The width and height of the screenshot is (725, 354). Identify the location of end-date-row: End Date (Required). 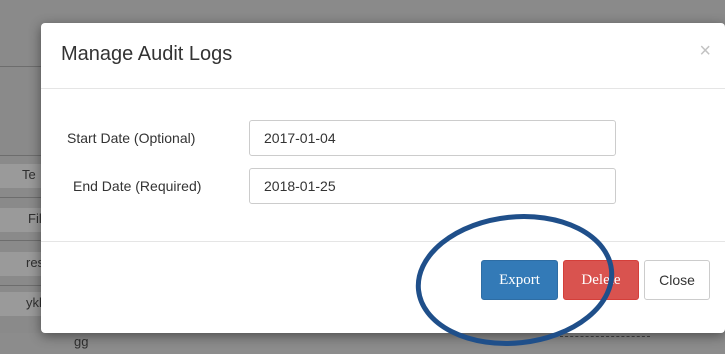
(383, 186).